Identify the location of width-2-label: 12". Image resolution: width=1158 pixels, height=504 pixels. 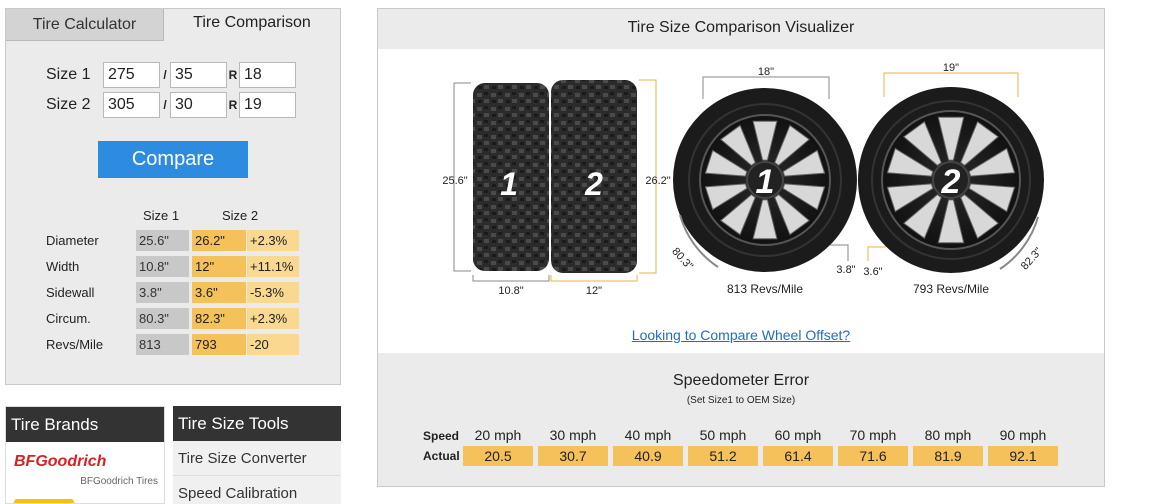
(594, 291).